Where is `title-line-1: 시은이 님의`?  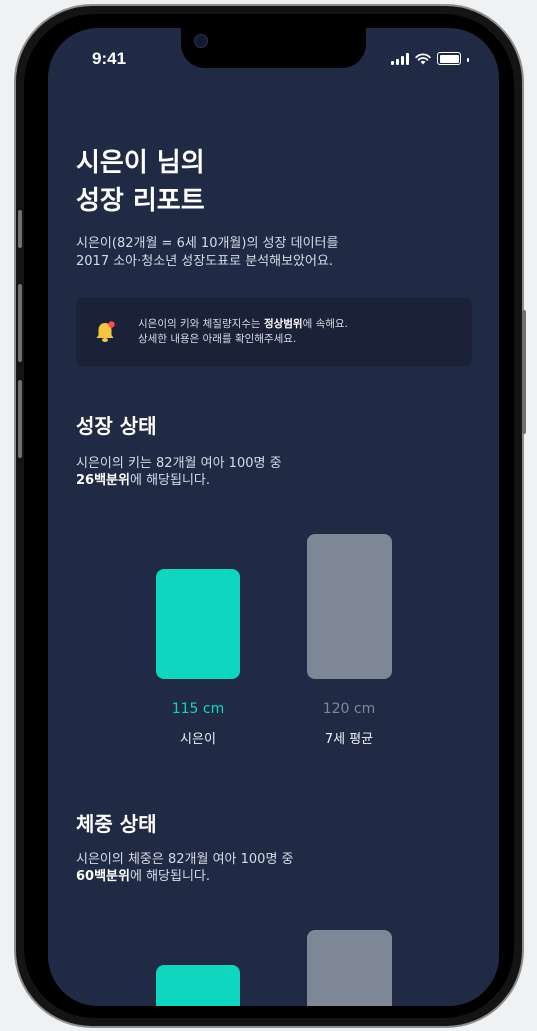 title-line-1: 시은이 님의 is located at coordinates (140, 163).